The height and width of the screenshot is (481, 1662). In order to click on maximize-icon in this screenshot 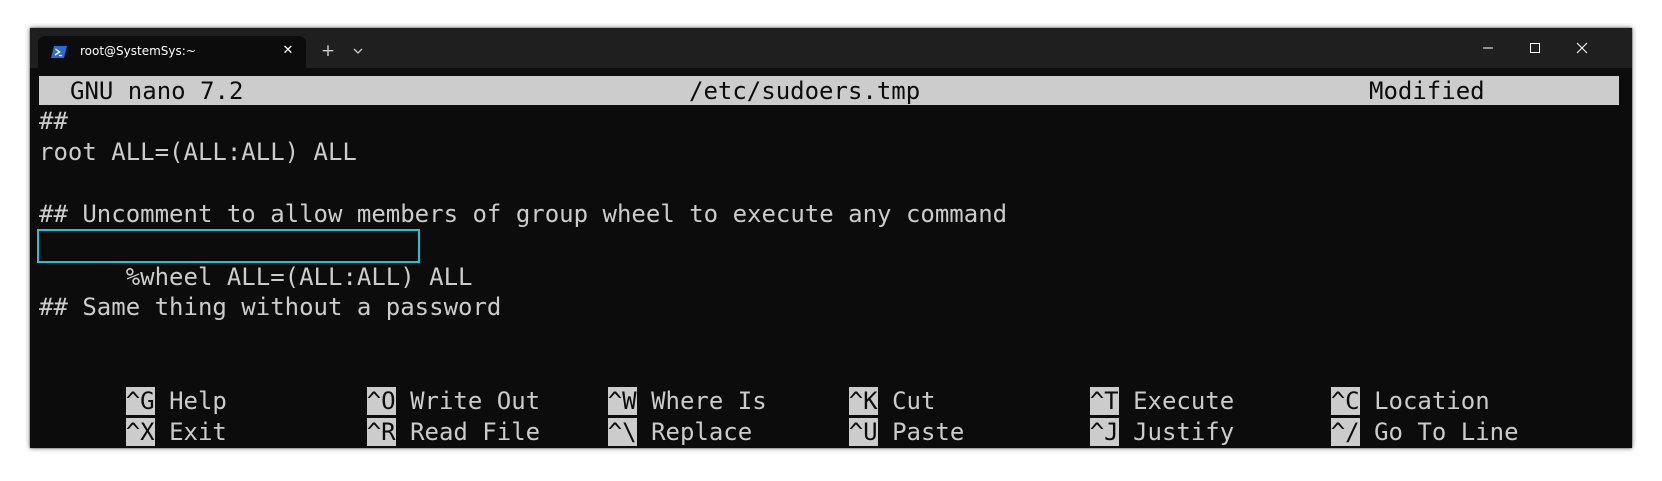, I will do `click(1535, 48)`.